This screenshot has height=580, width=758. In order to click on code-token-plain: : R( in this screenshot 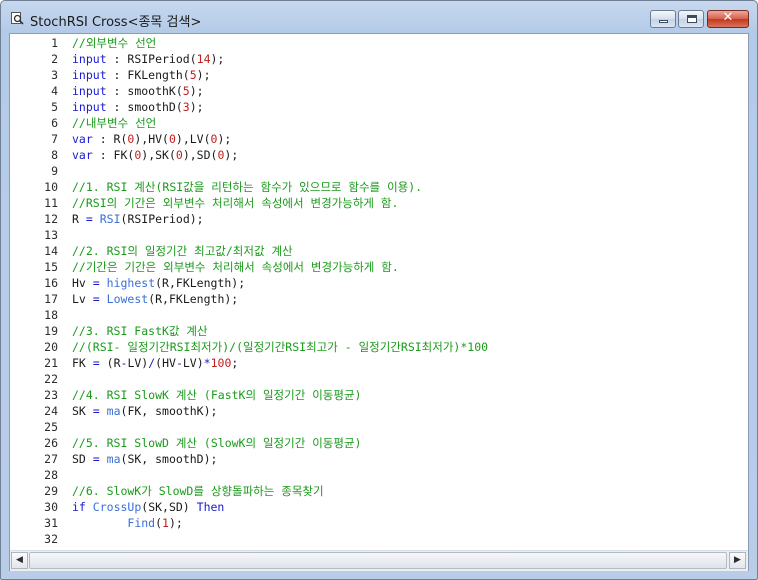, I will do `click(110, 139)`.